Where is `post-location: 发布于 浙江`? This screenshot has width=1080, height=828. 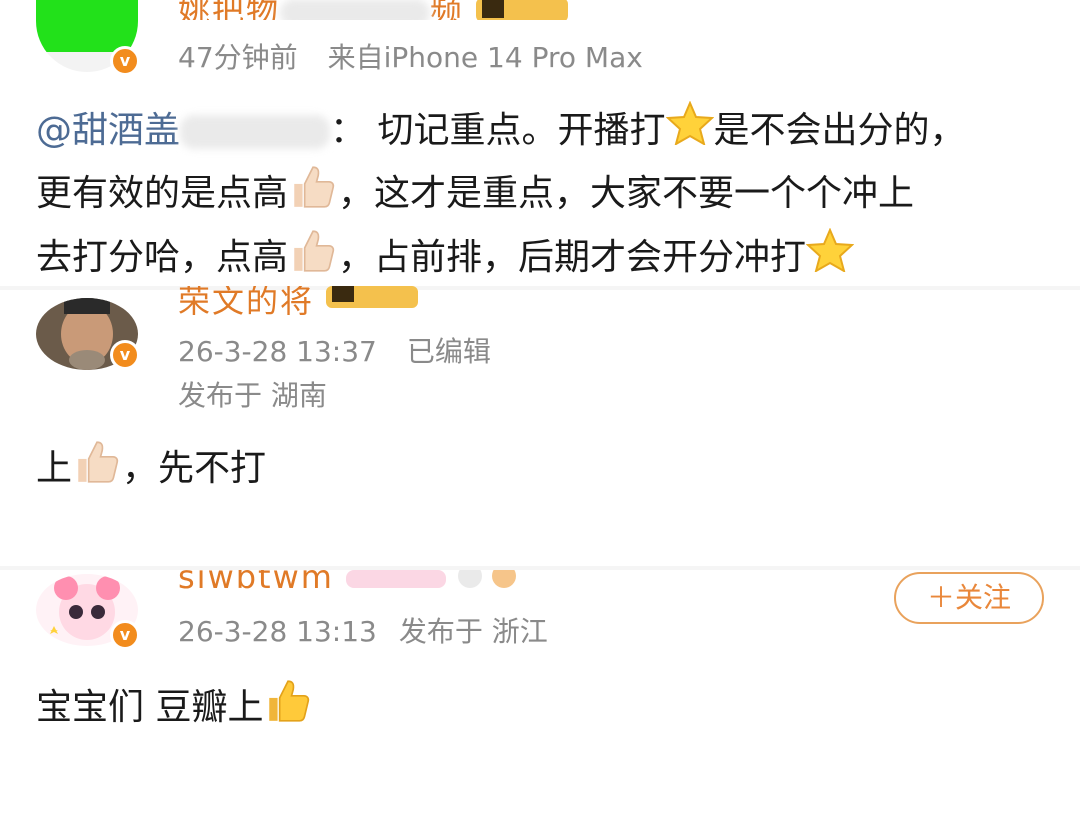 post-location: 发布于 浙江 is located at coordinates (473, 631).